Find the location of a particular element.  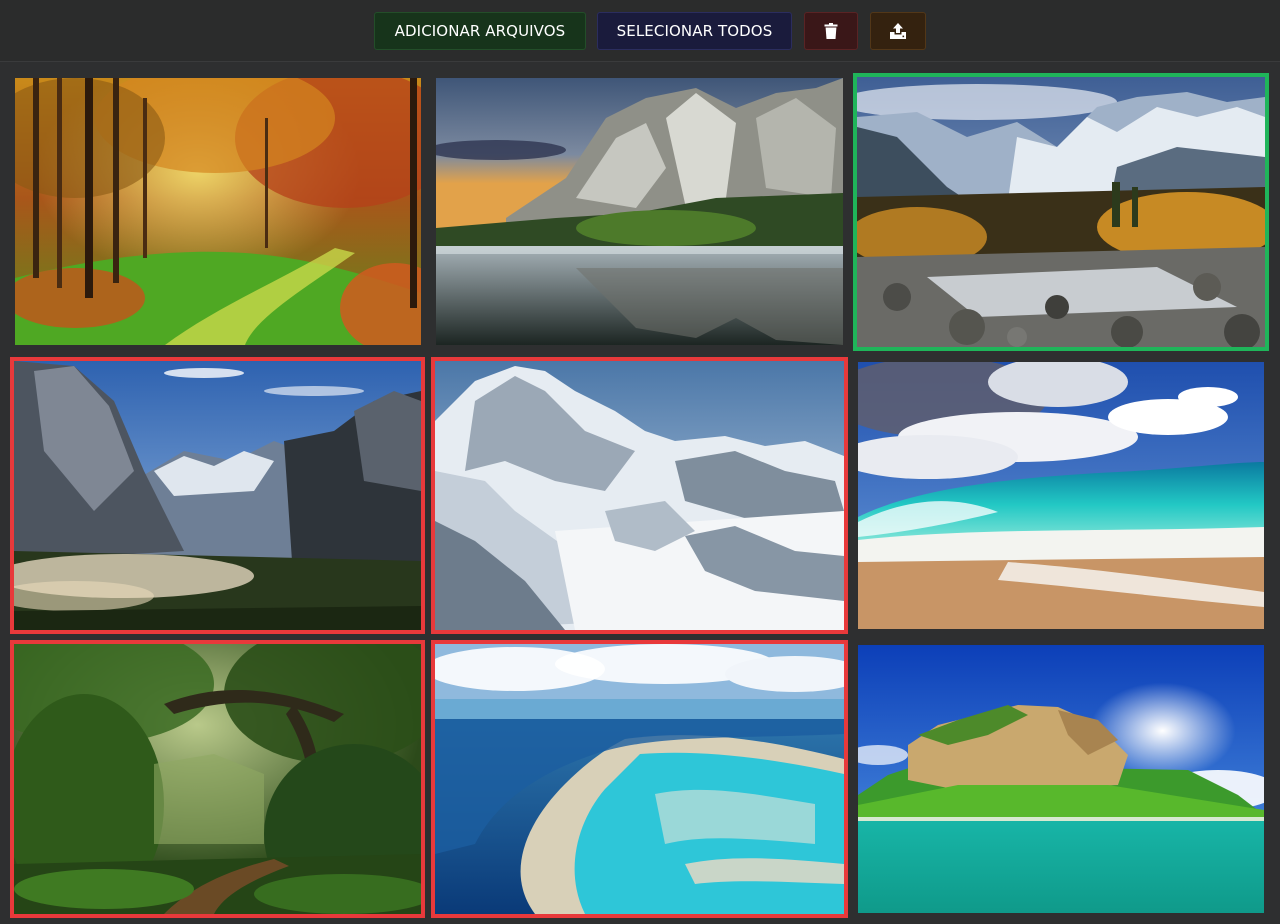

trash-icon is located at coordinates (831, 31).